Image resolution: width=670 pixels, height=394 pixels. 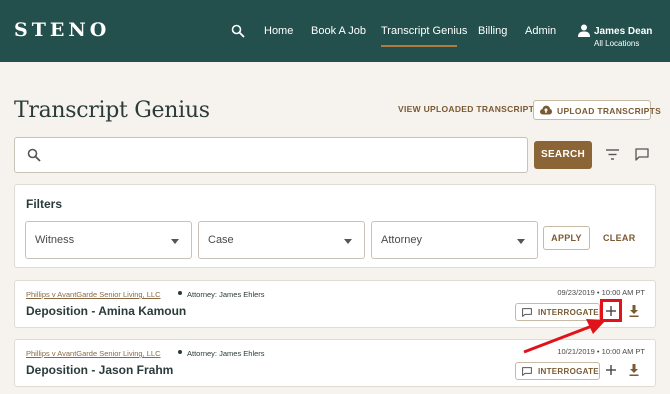 I want to click on plus-icon, so click(x=611, y=370).